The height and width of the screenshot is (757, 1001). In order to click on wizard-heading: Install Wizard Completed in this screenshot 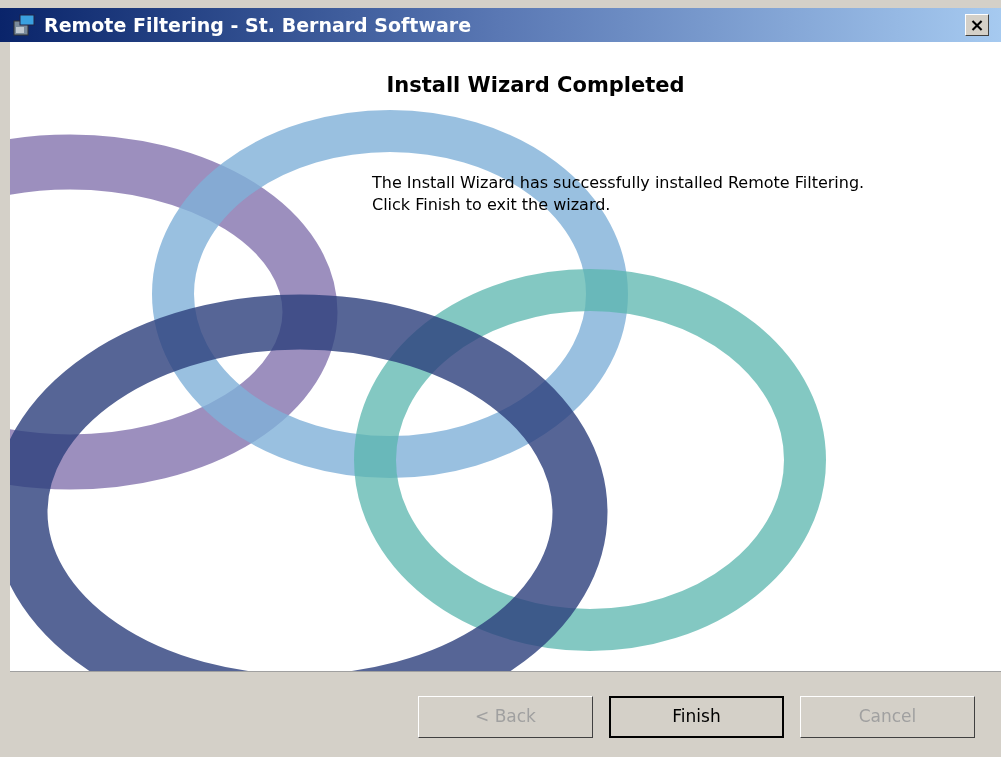, I will do `click(535, 85)`.